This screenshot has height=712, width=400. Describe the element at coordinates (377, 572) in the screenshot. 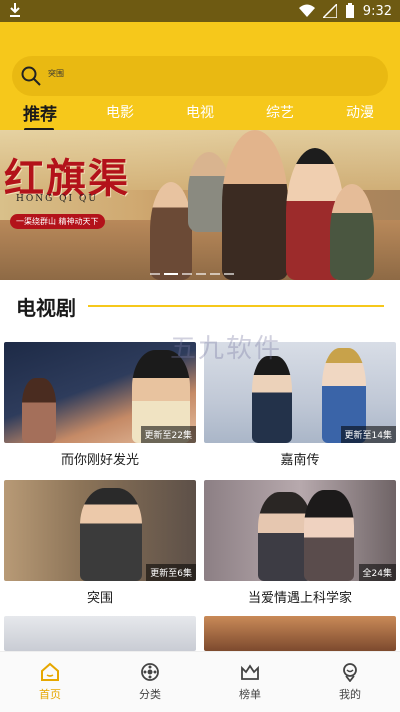

I see `episode-badge: 全24集` at that location.